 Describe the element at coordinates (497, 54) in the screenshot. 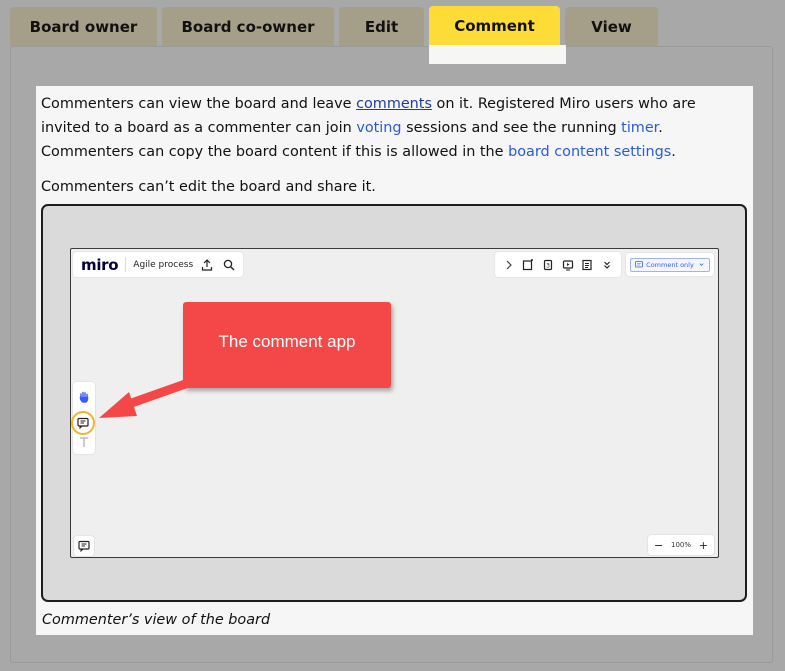

I see `active-tab-connector` at that location.